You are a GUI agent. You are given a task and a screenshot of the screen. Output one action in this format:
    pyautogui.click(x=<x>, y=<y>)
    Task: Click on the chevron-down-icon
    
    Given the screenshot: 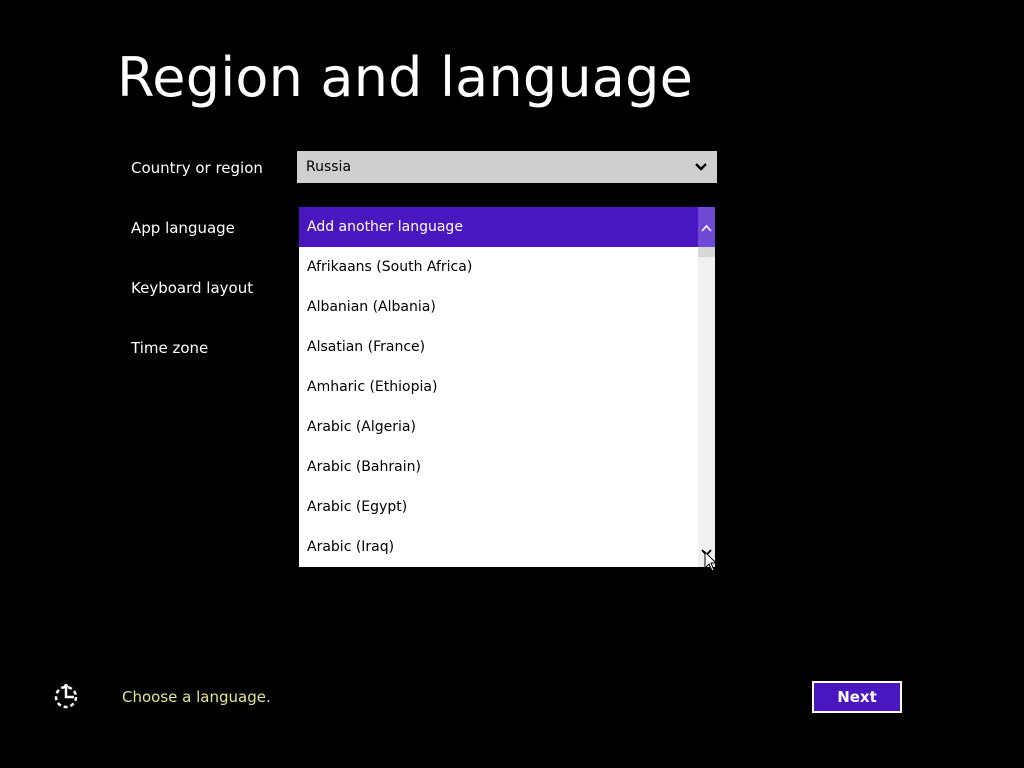 What is the action you would take?
    pyautogui.click(x=701, y=167)
    